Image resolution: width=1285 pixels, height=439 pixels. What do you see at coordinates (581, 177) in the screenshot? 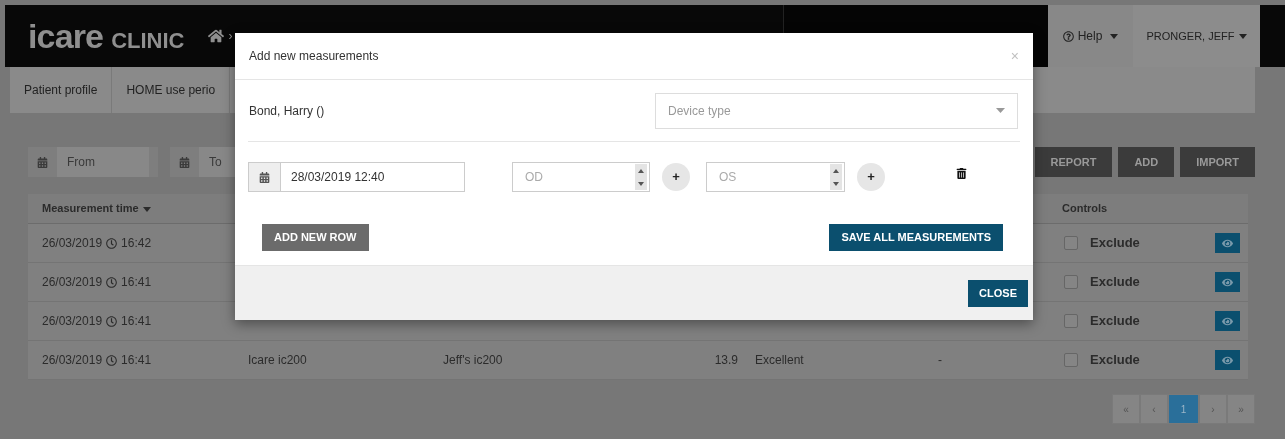
I see `od-field: OD` at bounding box center [581, 177].